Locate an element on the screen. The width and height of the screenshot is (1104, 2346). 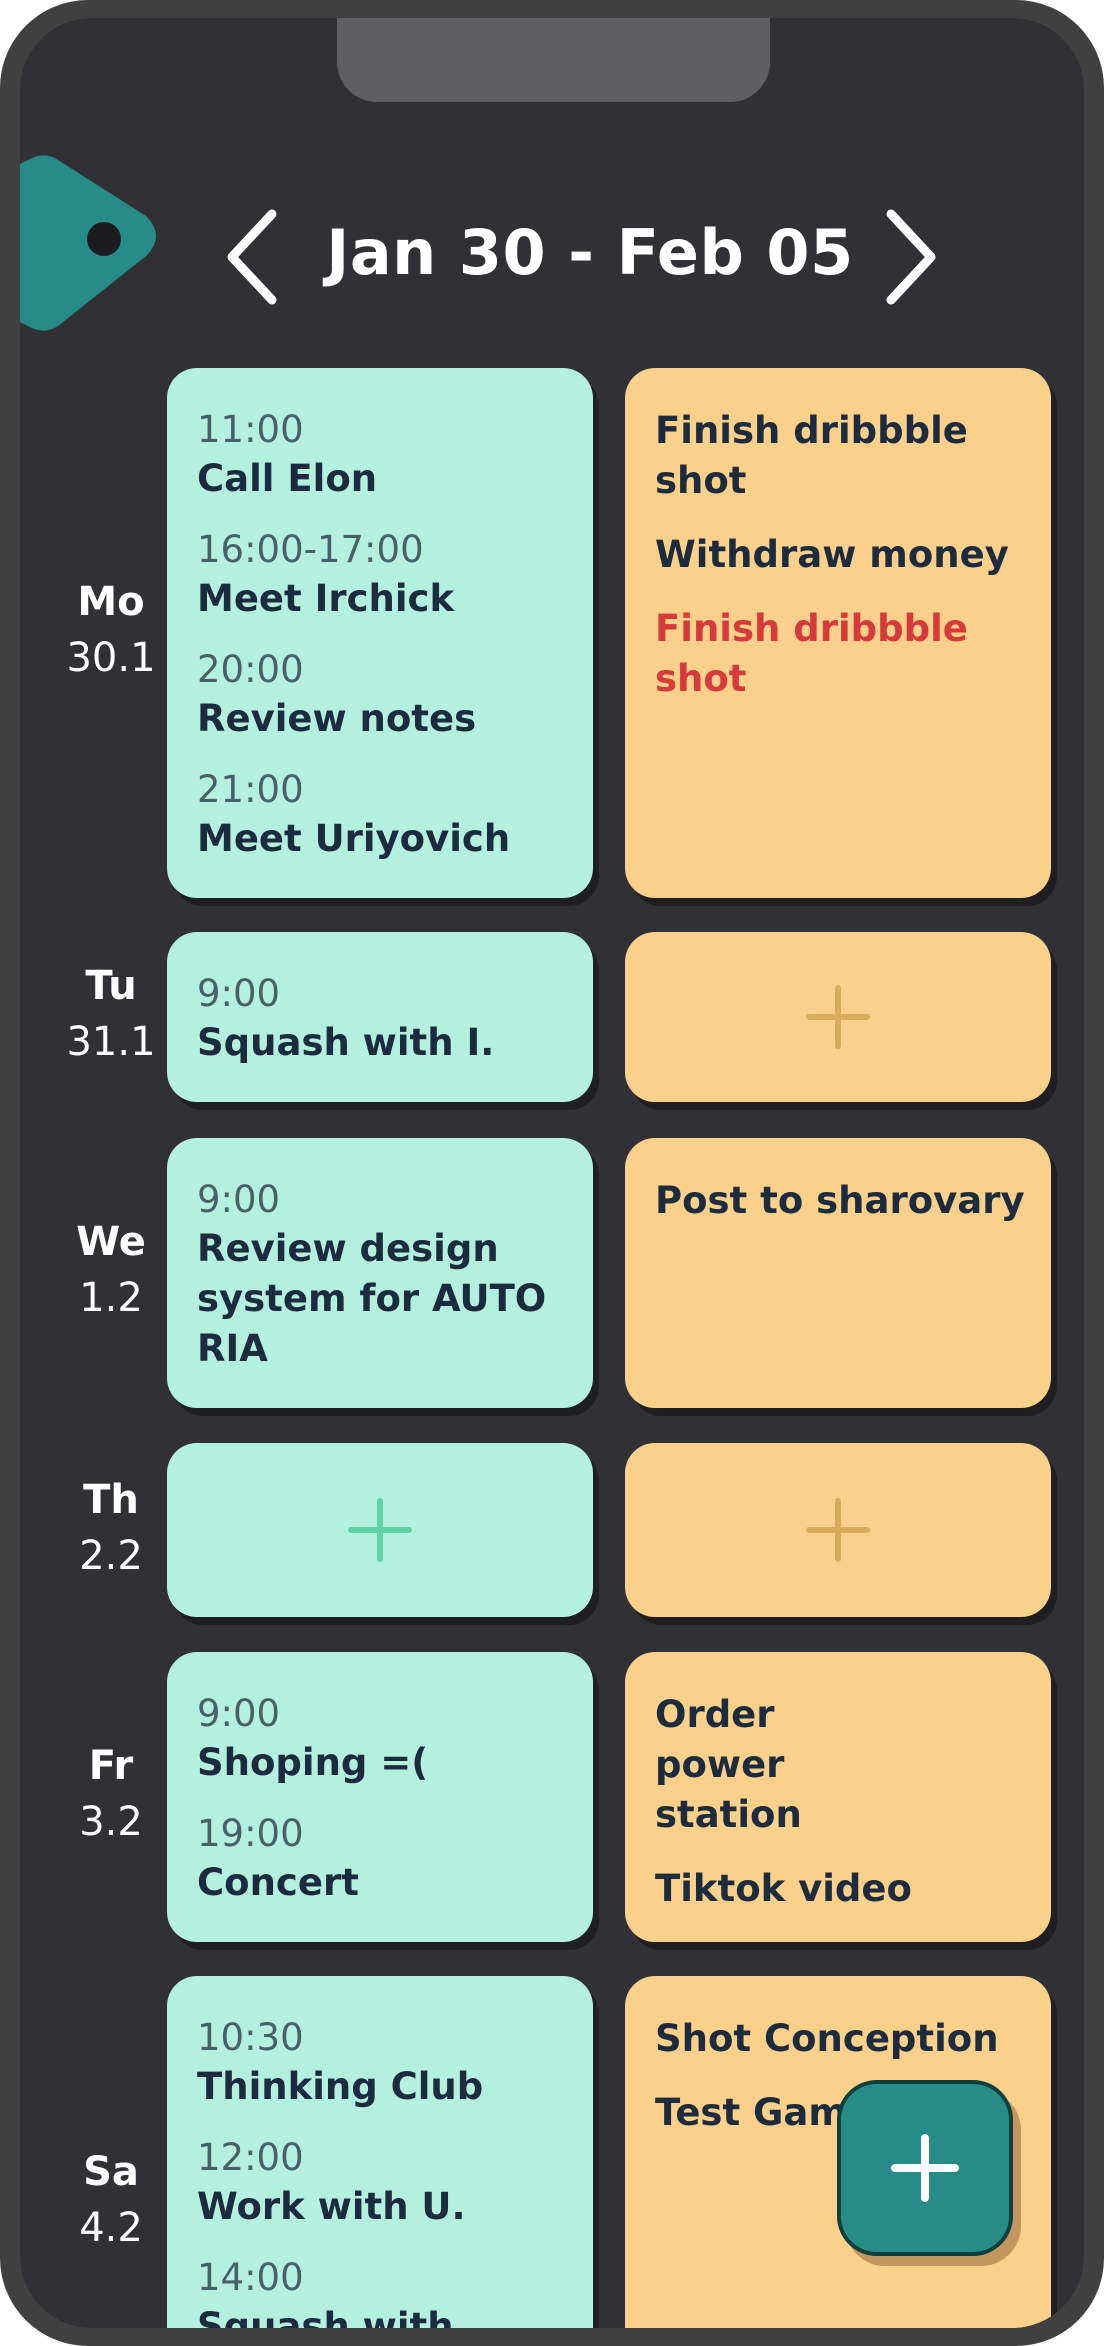
task-item-overdue: Finish dribbble shot is located at coordinates (842, 654).